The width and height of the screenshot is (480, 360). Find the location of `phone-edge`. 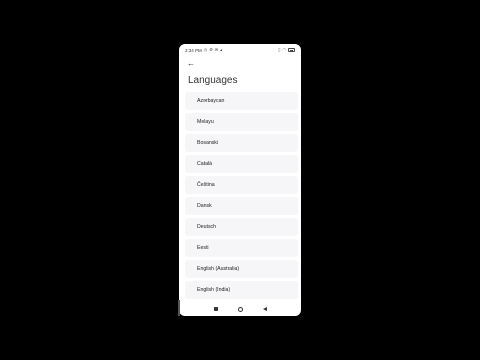

phone-edge is located at coordinates (179, 308).